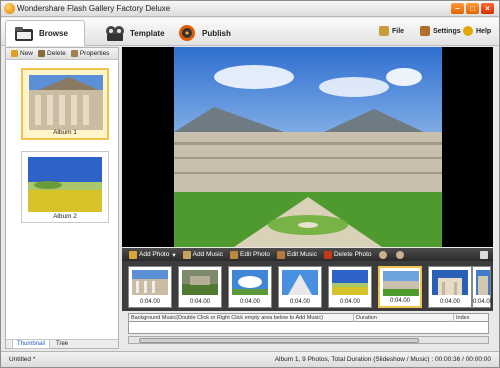 Image resolution: width=500 pixels, height=368 pixels. Describe the element at coordinates (279, 340) in the screenshot. I see `scrollbar-thumb` at that location.